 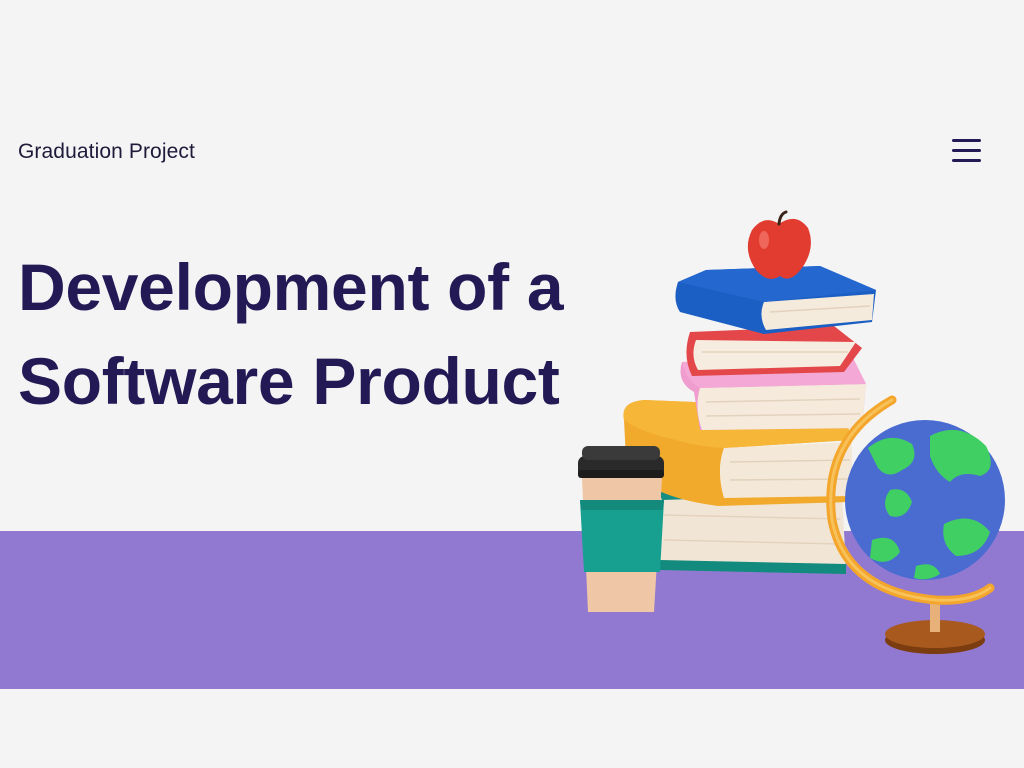 I want to click on title-line-2: Software Product, so click(x=289, y=381).